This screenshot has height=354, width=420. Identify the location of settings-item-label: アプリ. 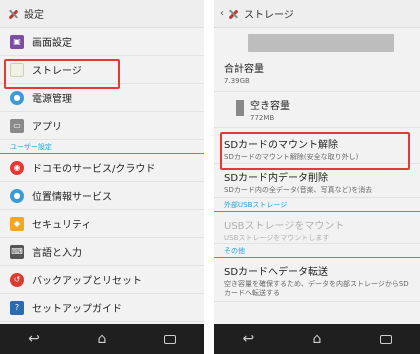
(47, 127).